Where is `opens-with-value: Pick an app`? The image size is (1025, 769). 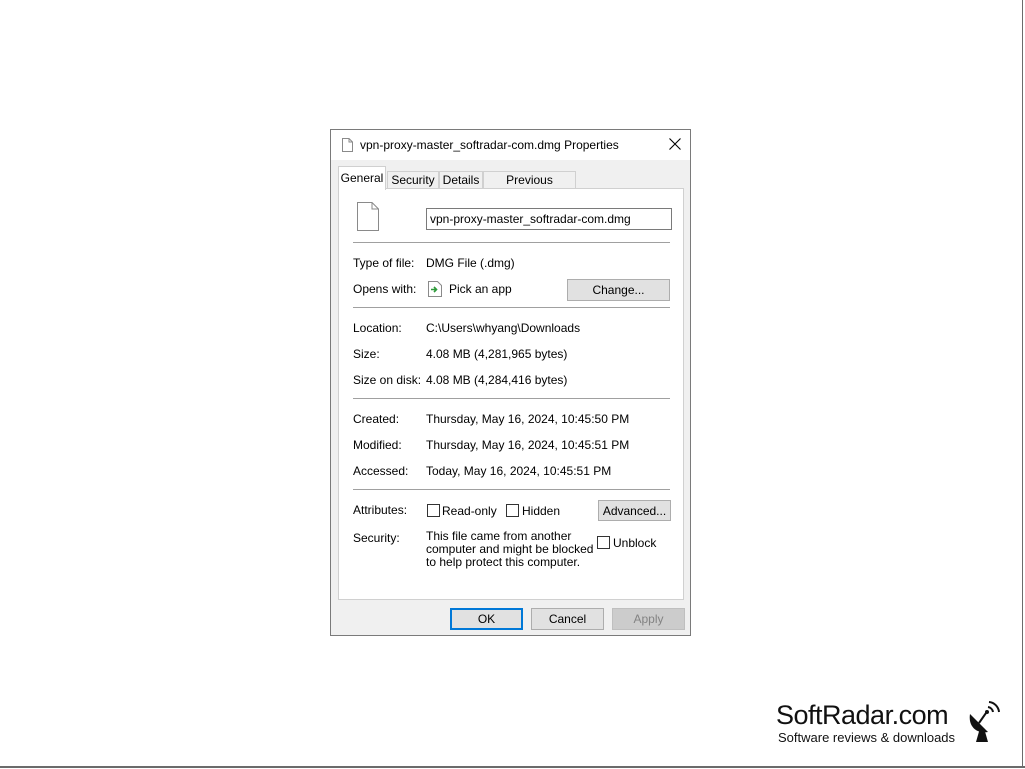
opens-with-value: Pick an app is located at coordinates (480, 289).